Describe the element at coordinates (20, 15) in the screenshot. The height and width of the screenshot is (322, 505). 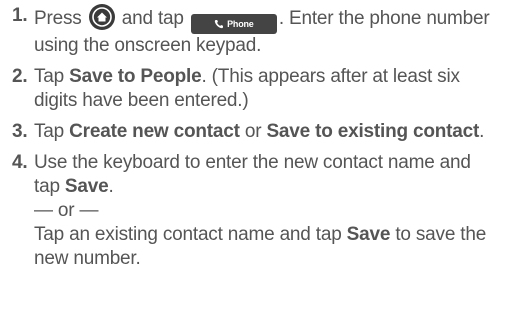
I see `step-number: 1.` at that location.